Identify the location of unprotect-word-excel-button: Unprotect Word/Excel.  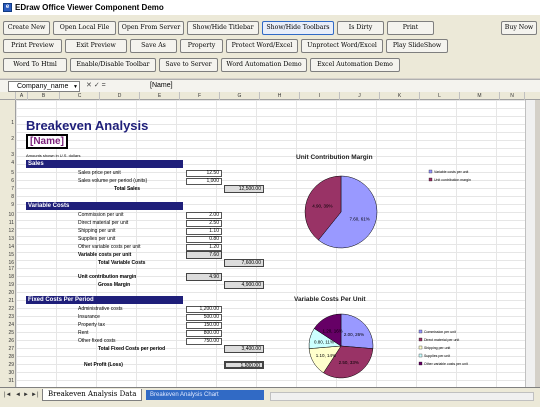
(342, 46).